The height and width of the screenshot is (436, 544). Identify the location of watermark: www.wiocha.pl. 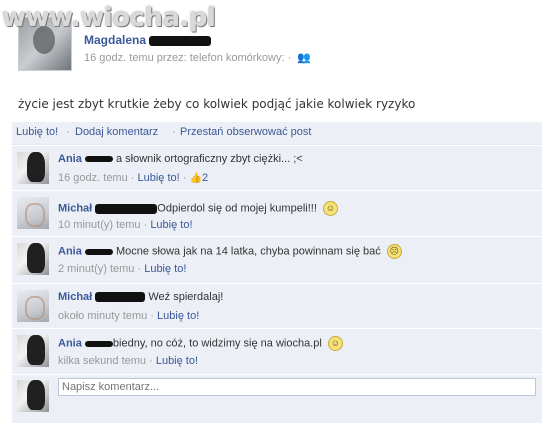
(109, 18).